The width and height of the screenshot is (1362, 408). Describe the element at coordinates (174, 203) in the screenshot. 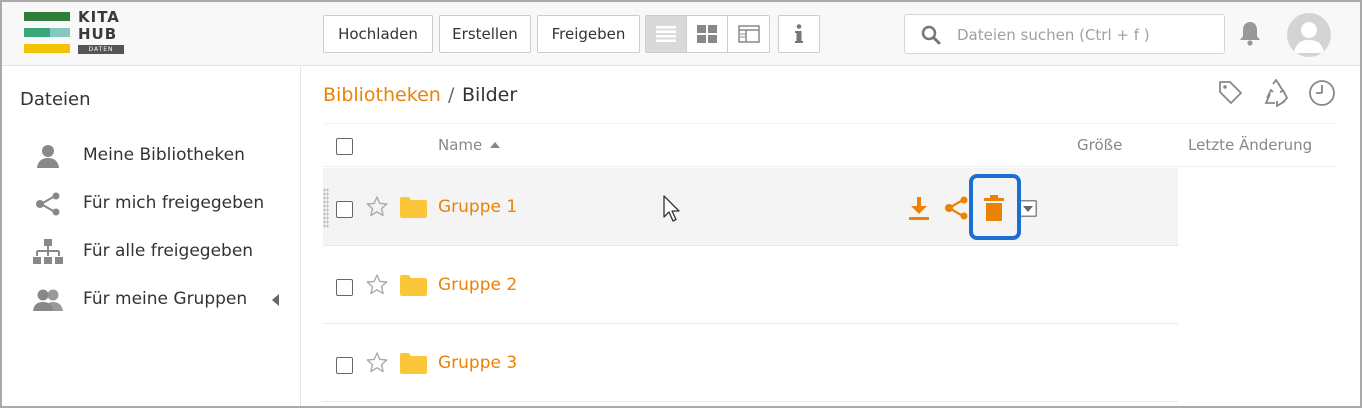

I see `sidebar-item-label: Für mich freigegeben` at that location.